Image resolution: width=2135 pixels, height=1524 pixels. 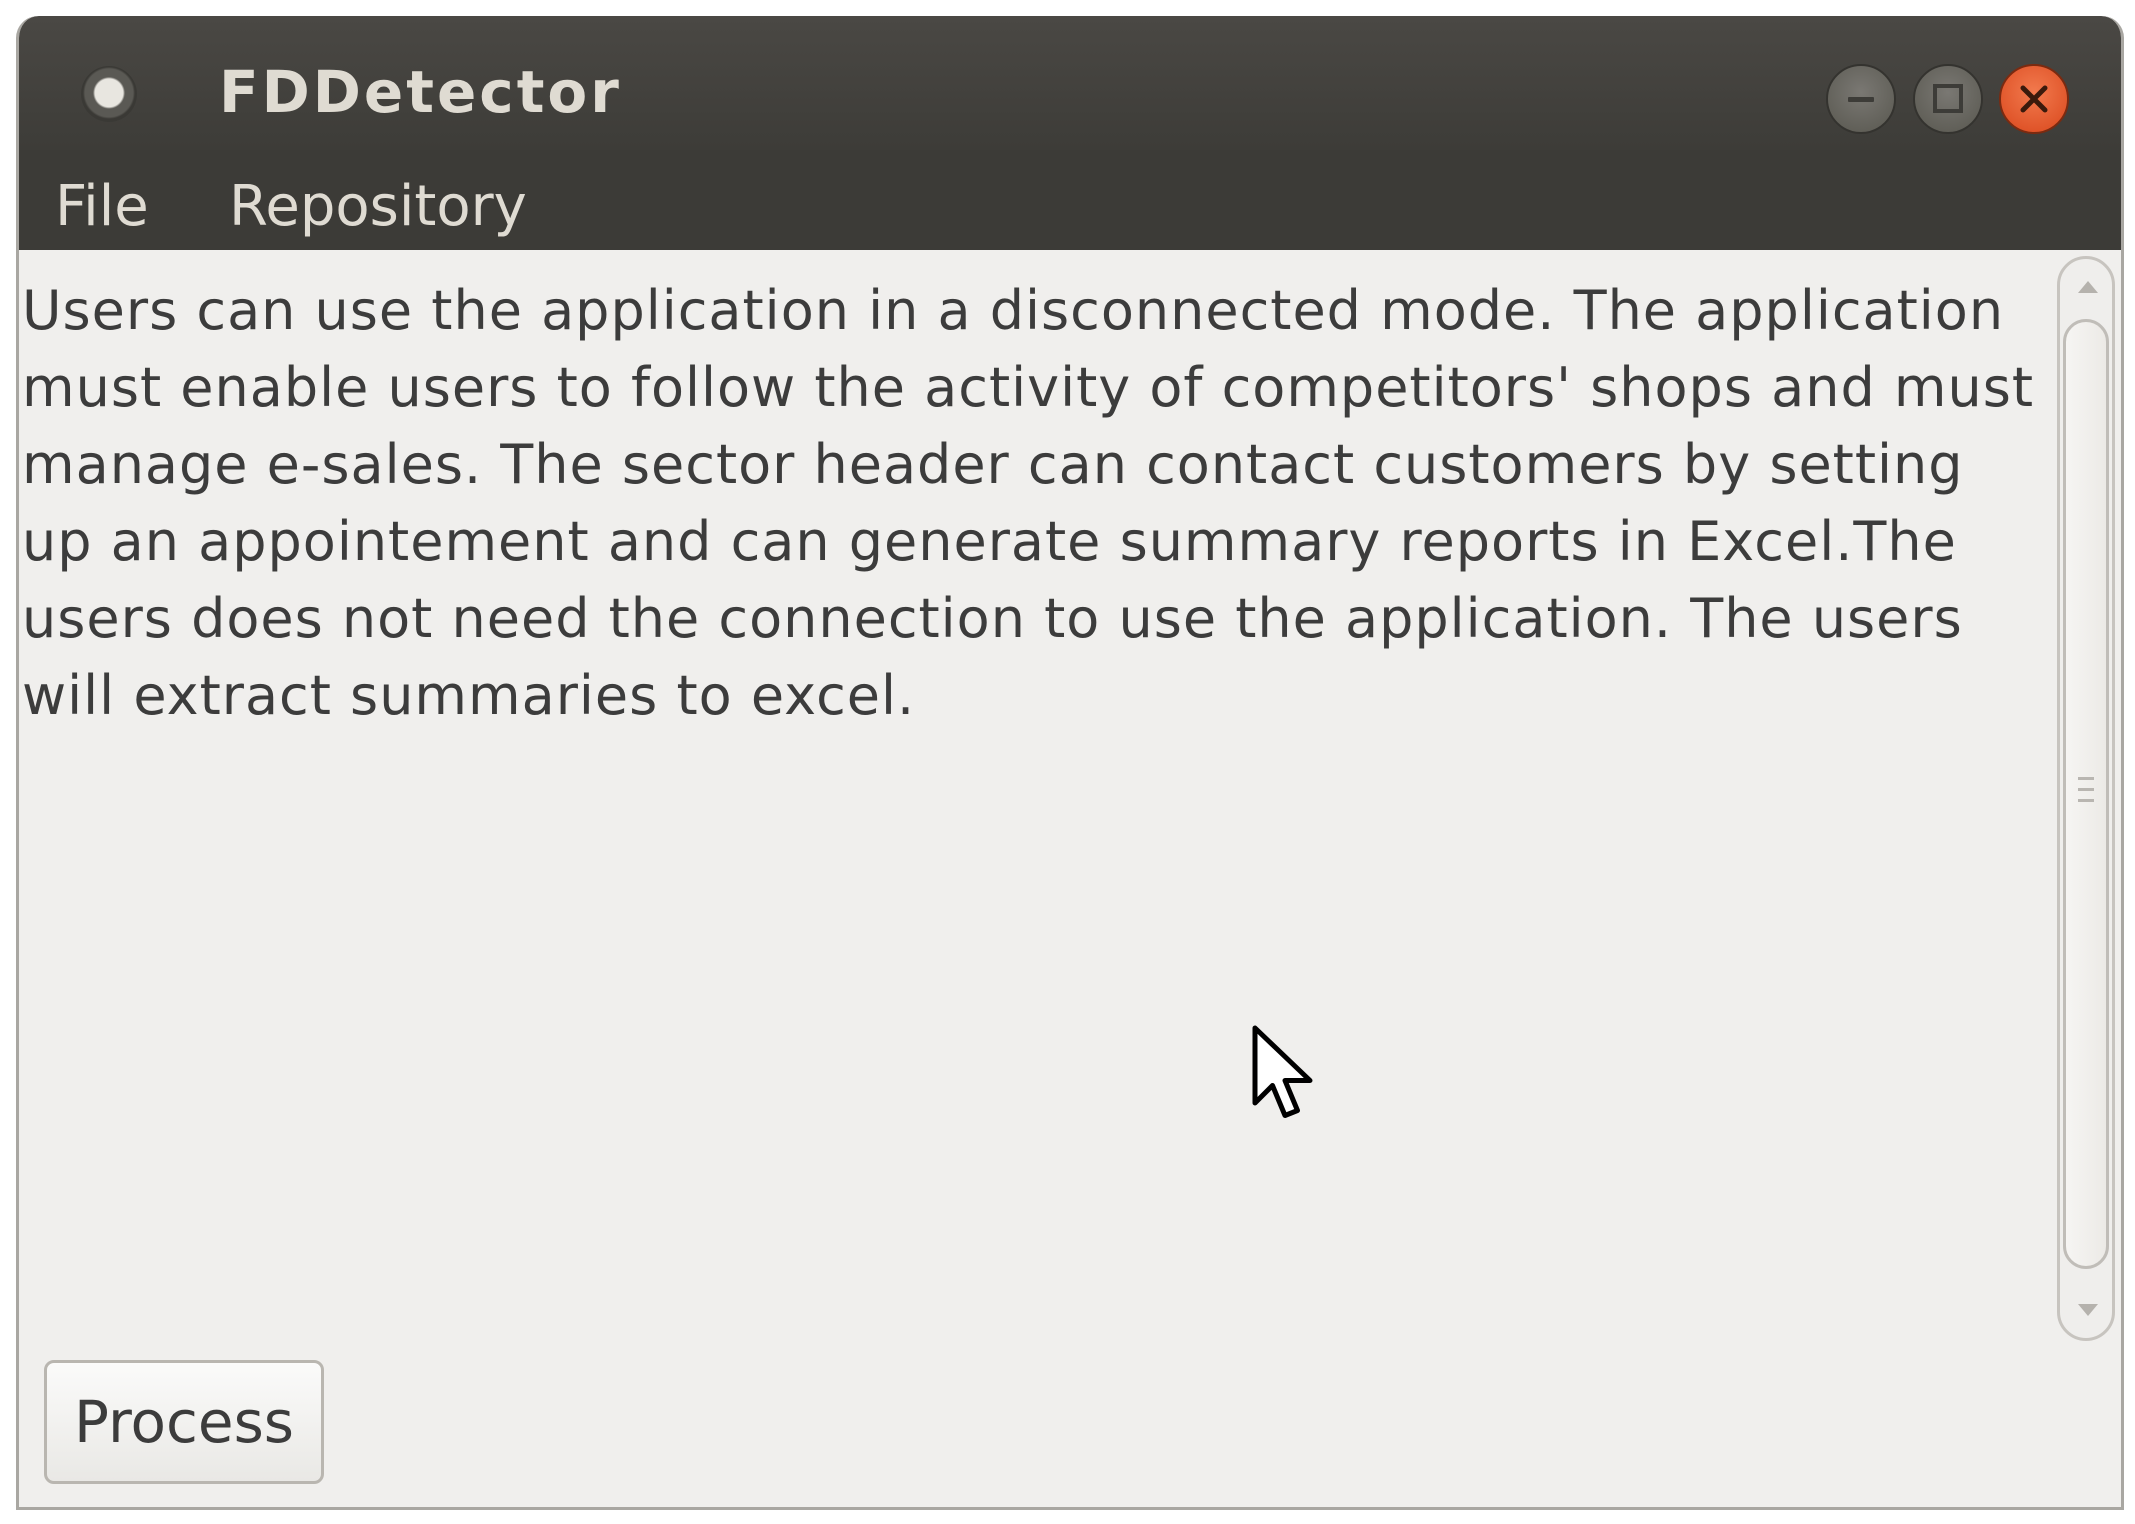 What do you see at coordinates (1282, 1071) in the screenshot?
I see `mouse-pointer-icon` at bounding box center [1282, 1071].